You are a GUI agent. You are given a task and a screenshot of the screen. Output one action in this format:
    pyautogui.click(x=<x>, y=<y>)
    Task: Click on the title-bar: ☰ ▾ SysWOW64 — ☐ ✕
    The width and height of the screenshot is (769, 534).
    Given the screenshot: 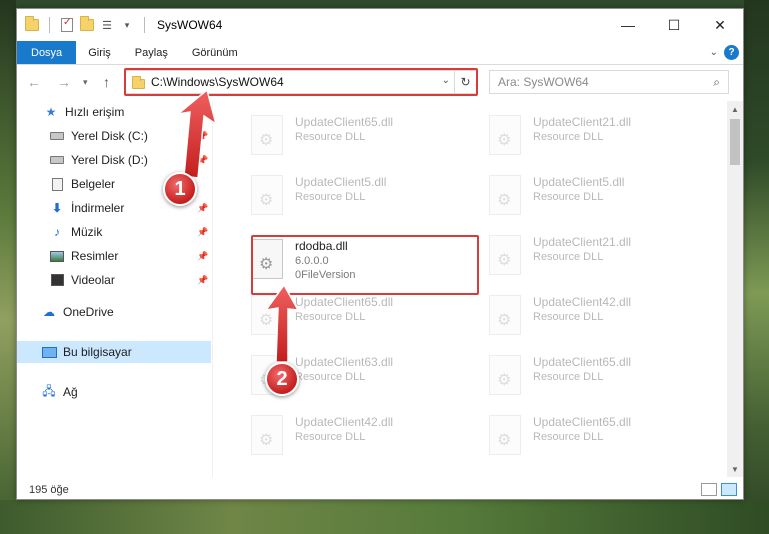 What is the action you would take?
    pyautogui.click(x=380, y=25)
    